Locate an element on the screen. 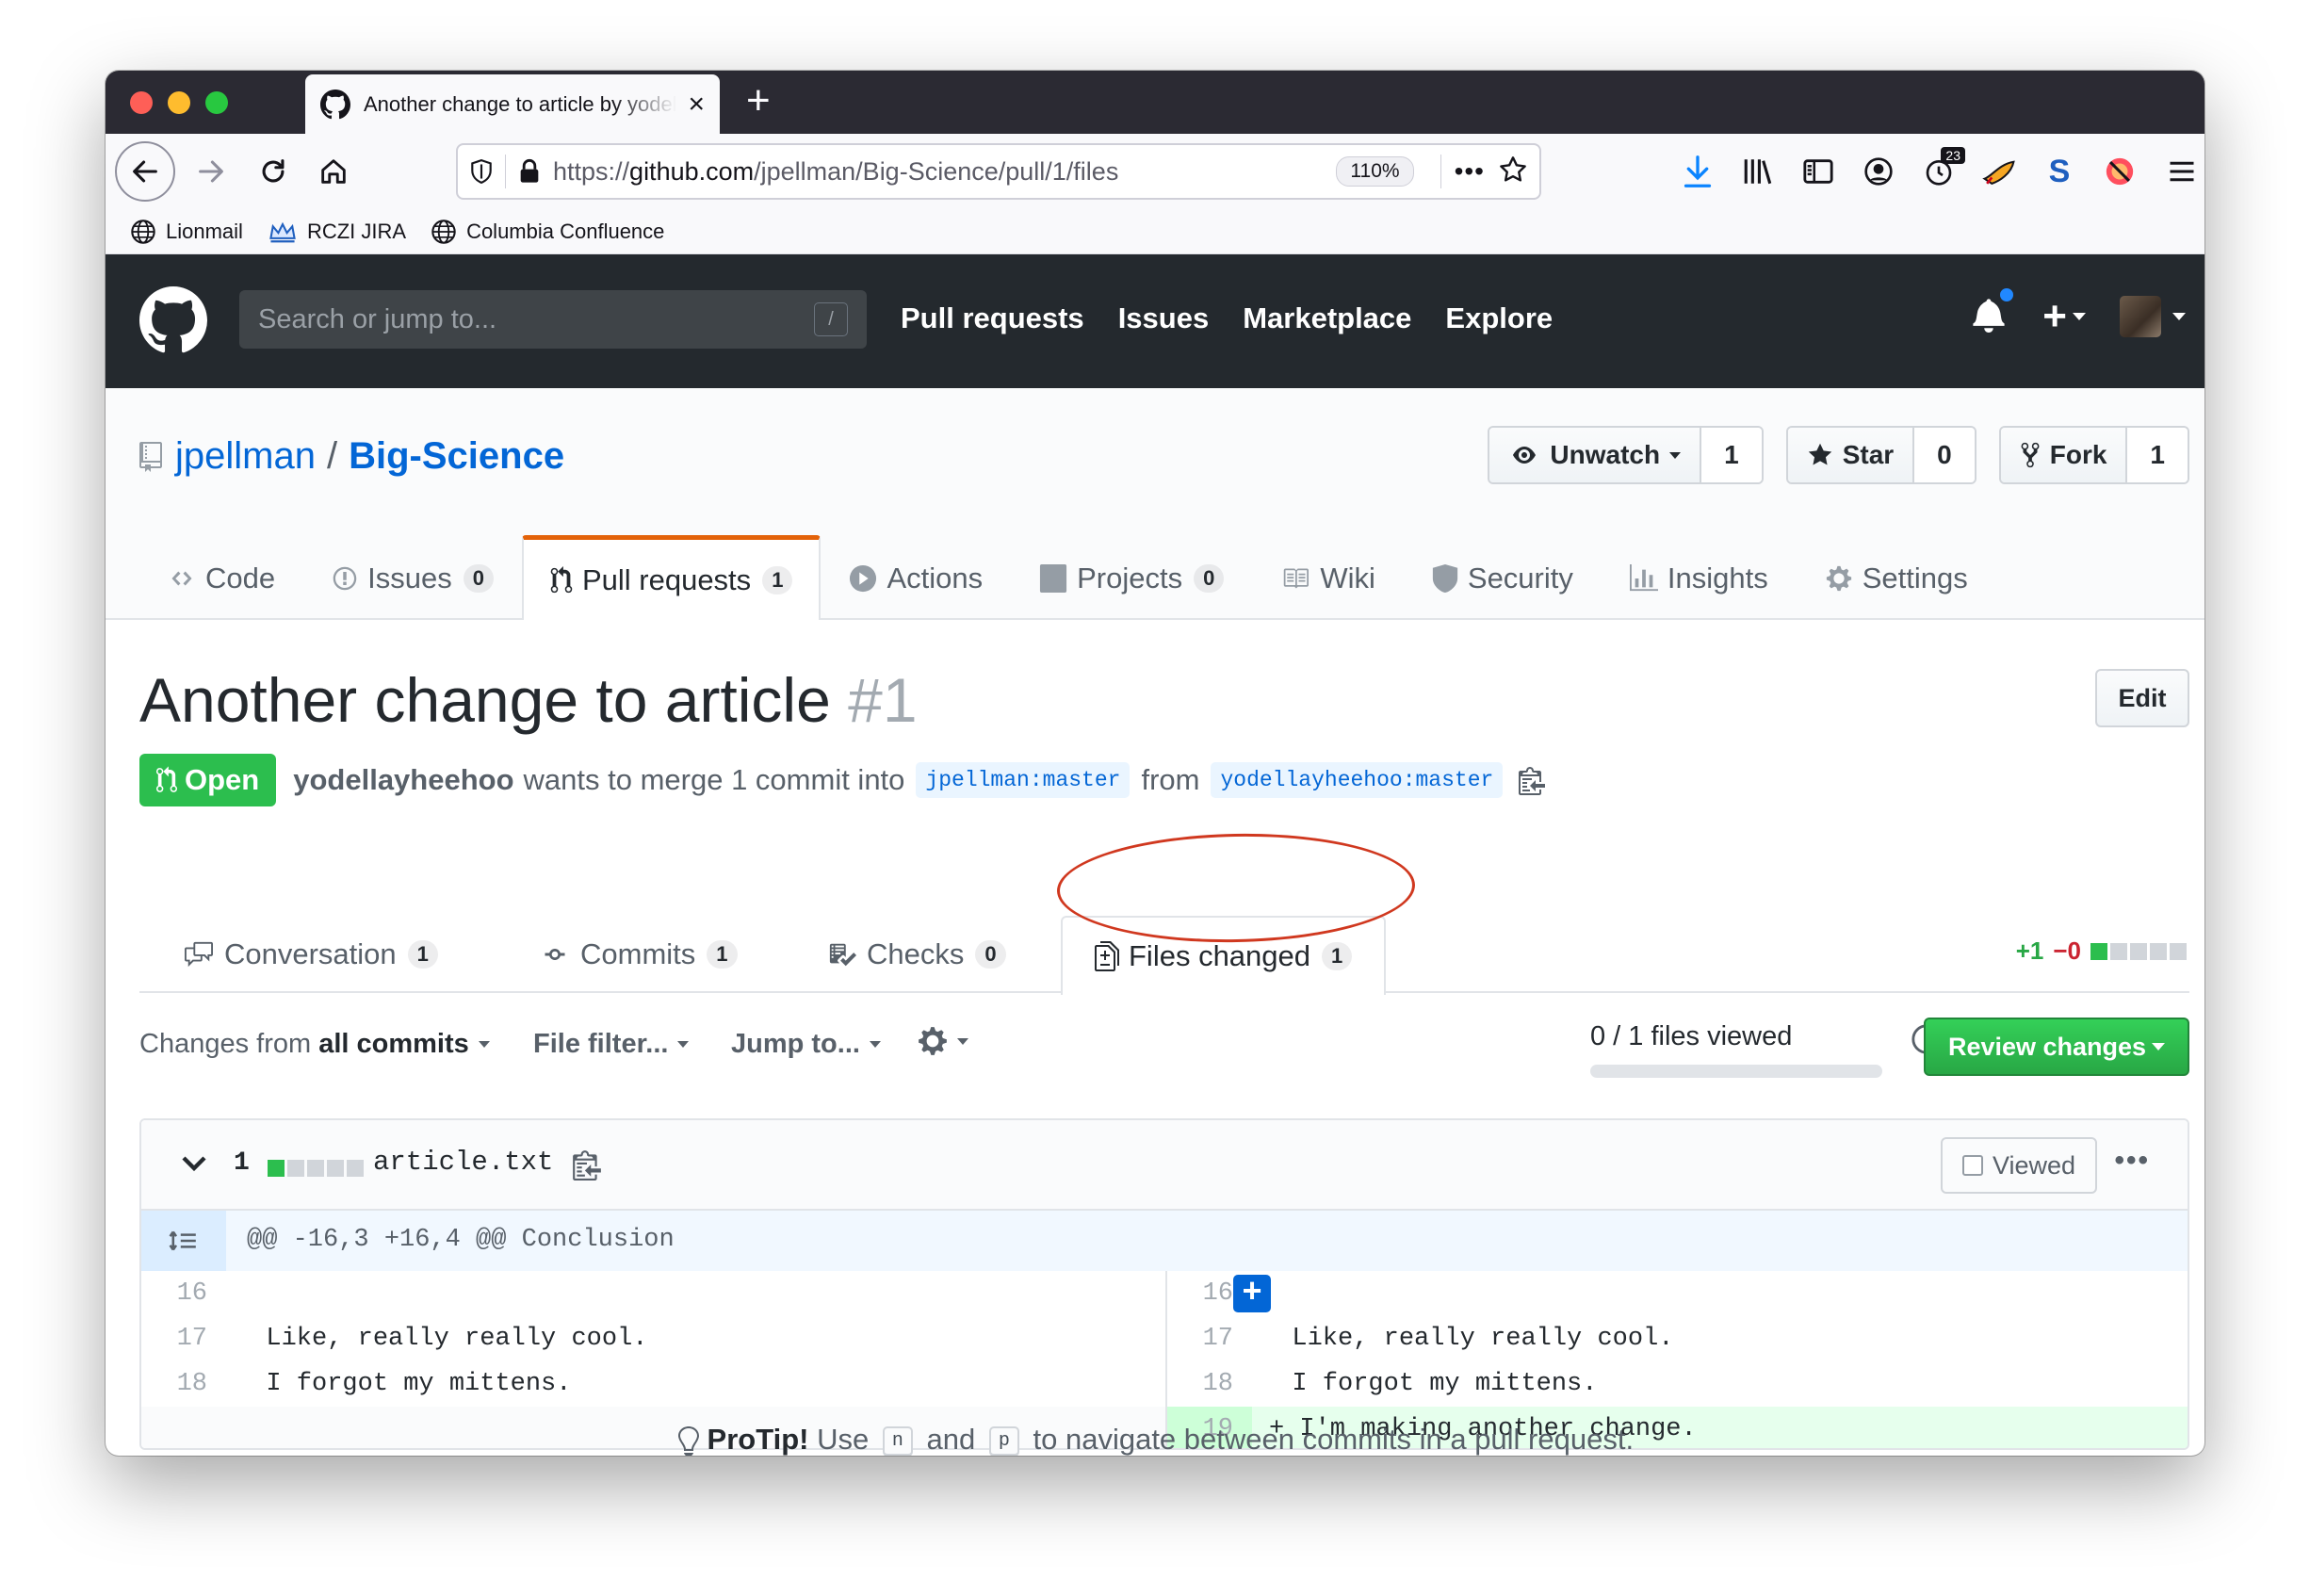 The height and width of the screenshot is (1596, 2310). page-actions-more-icon: ••• is located at coordinates (1470, 171).